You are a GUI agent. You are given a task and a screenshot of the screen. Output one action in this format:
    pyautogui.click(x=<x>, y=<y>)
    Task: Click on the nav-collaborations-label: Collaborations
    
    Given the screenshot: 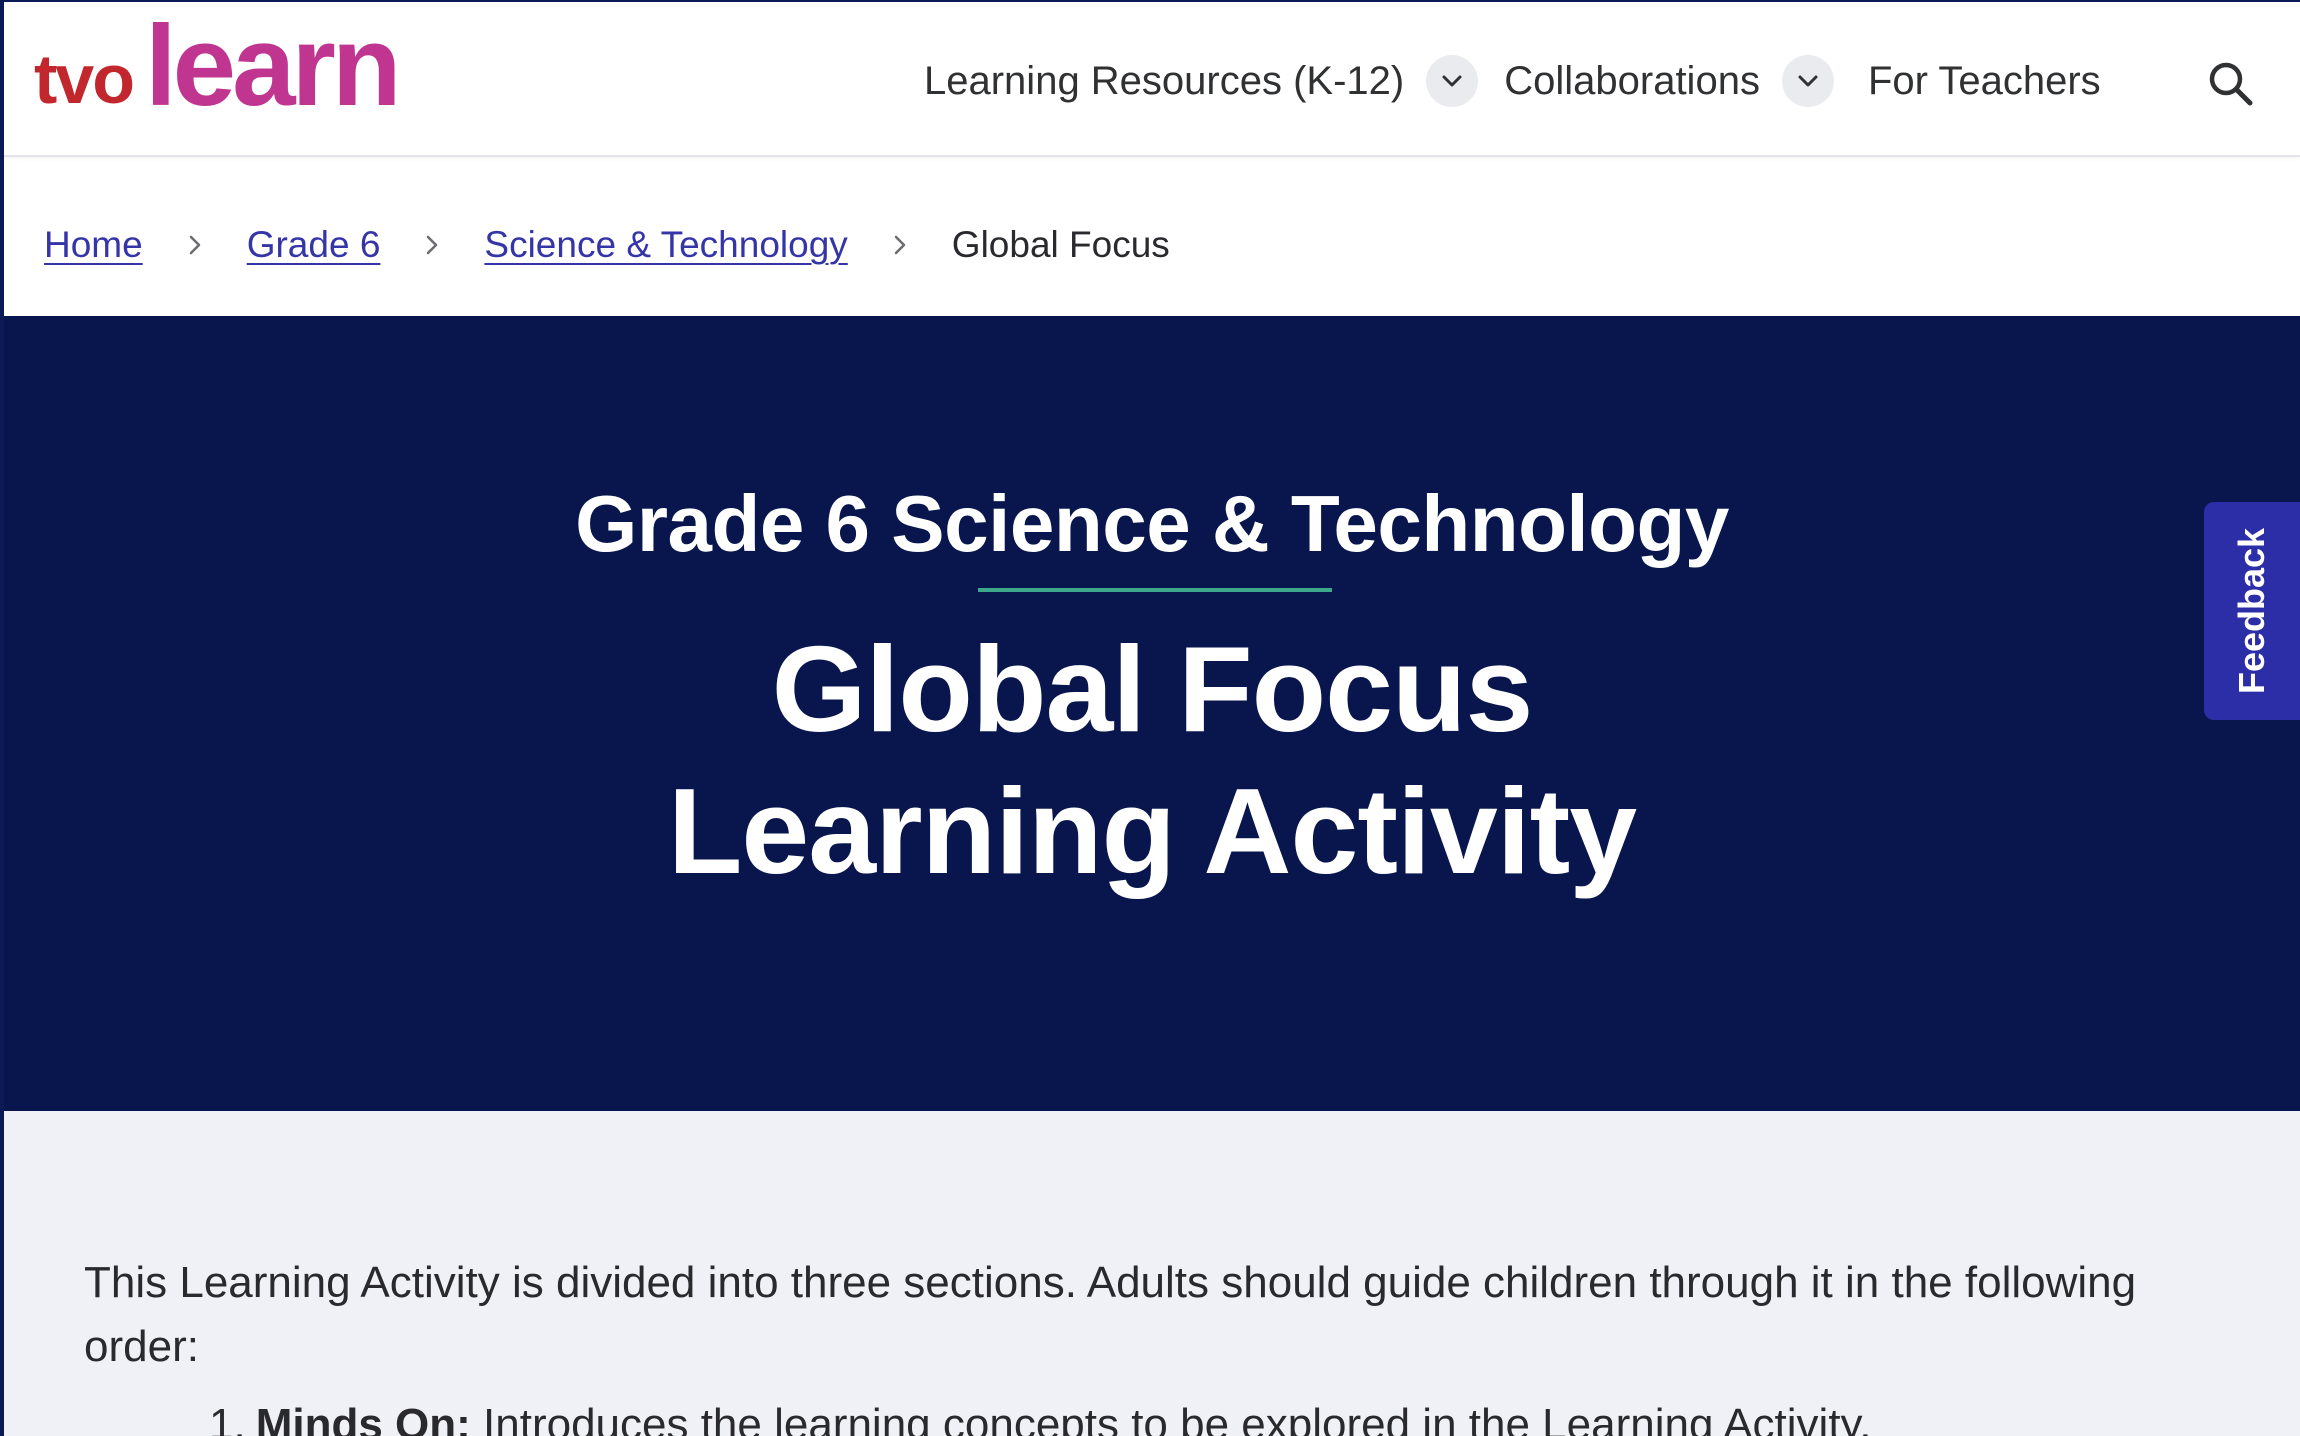 What is the action you would take?
    pyautogui.click(x=1632, y=80)
    